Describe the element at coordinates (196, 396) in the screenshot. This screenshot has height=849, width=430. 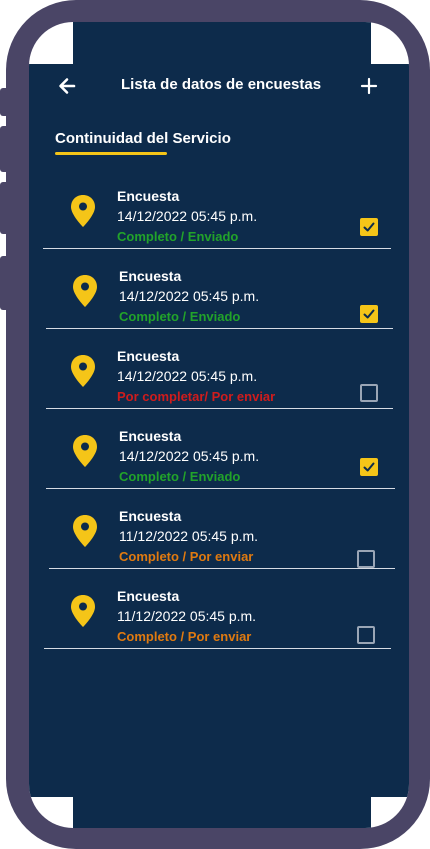
I see `item-status: Por completar/ Por enviar` at that location.